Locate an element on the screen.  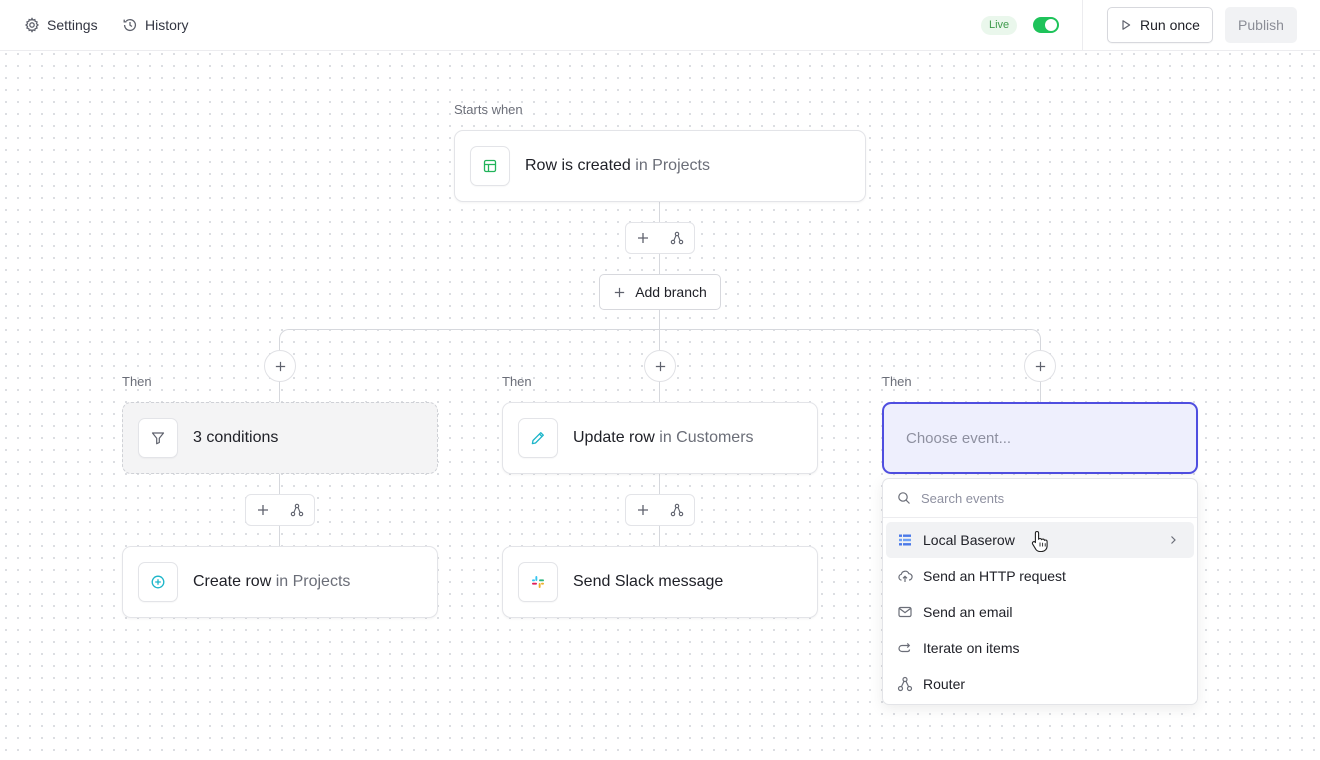
create-row-title: Create row is located at coordinates (232, 581).